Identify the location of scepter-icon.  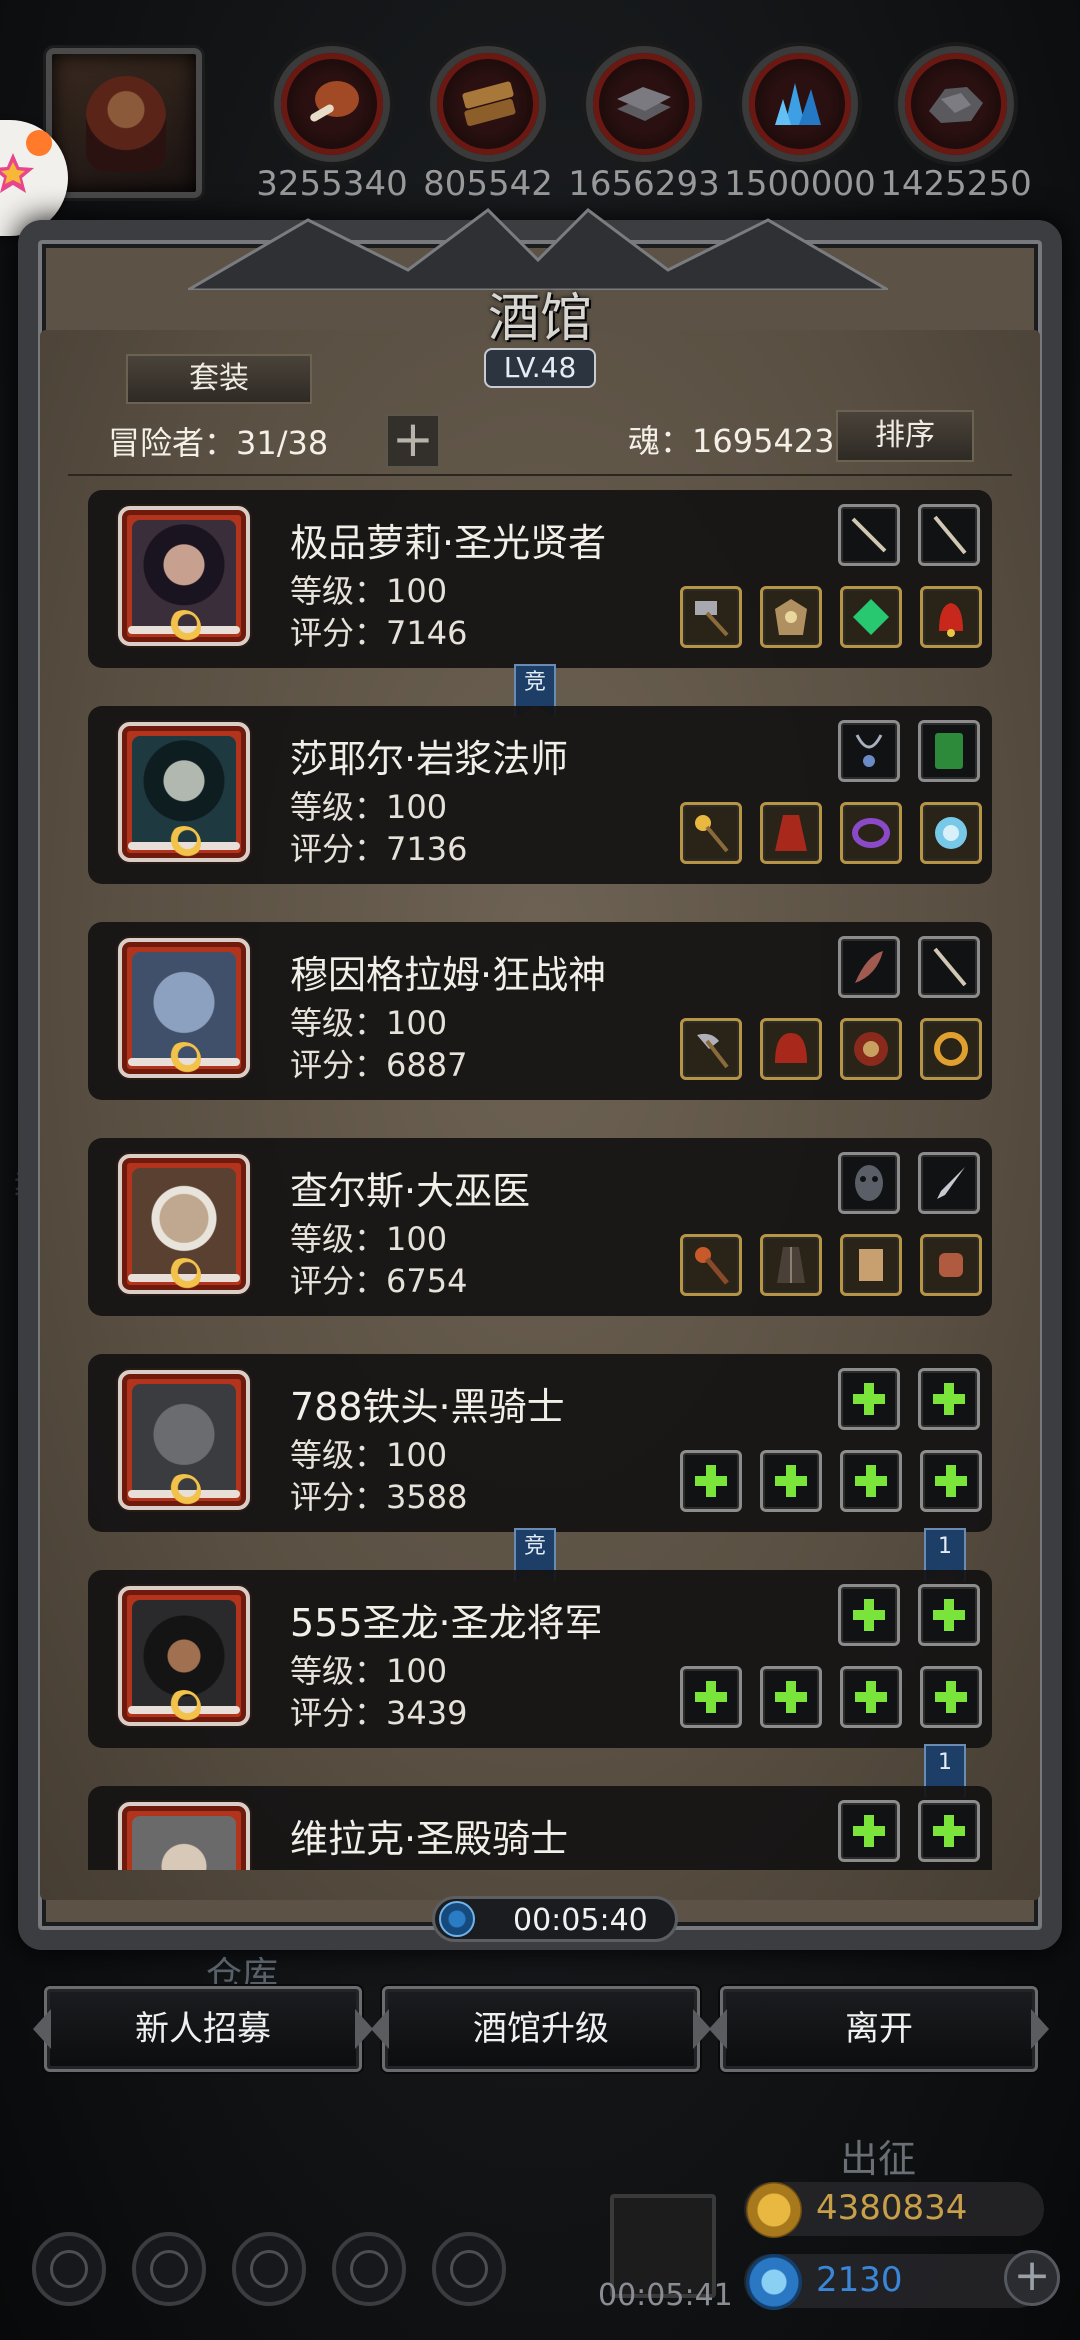
(712, 834).